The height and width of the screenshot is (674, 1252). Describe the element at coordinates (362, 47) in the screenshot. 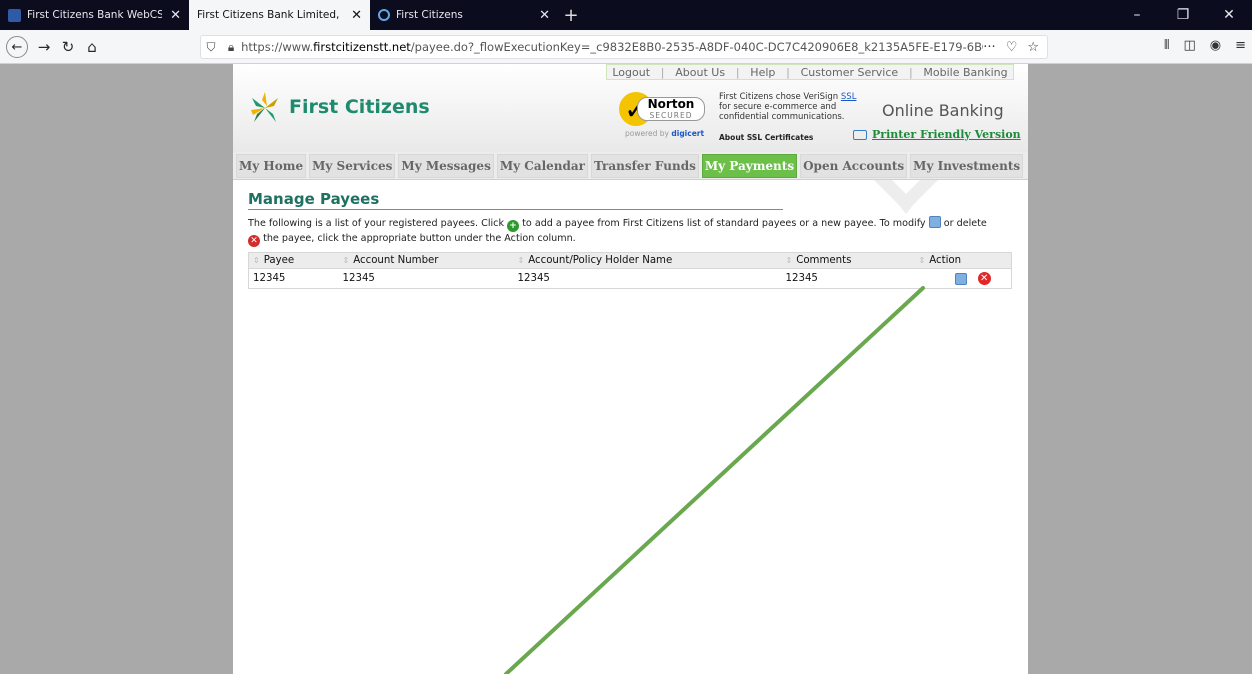

I see `url-domain: firstcitizenstt.net` at that location.